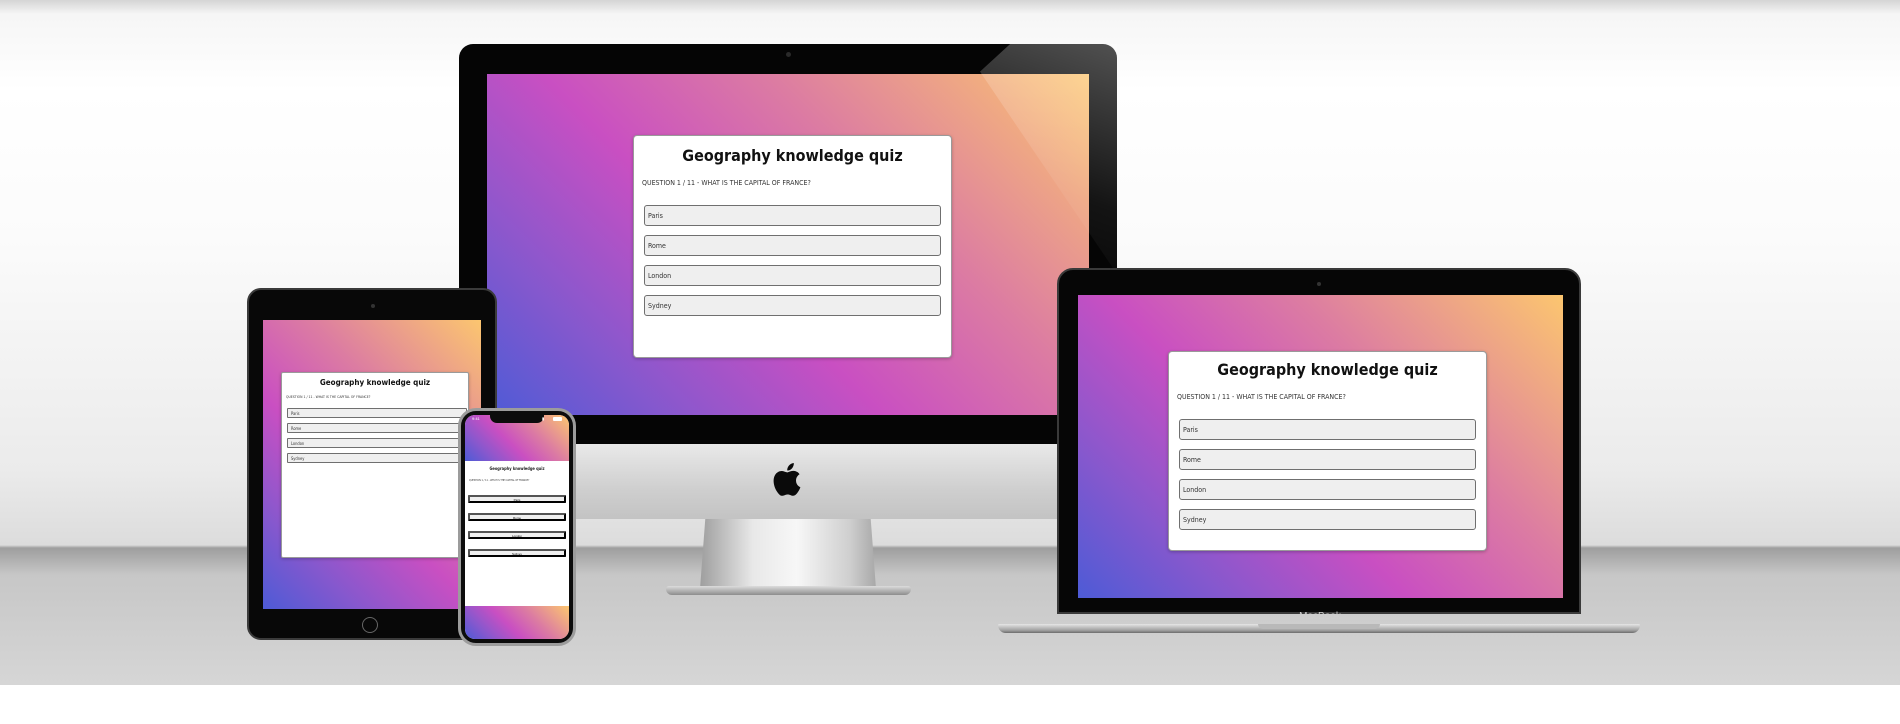 This screenshot has height=724, width=1900. I want to click on home-button-icon, so click(370, 625).